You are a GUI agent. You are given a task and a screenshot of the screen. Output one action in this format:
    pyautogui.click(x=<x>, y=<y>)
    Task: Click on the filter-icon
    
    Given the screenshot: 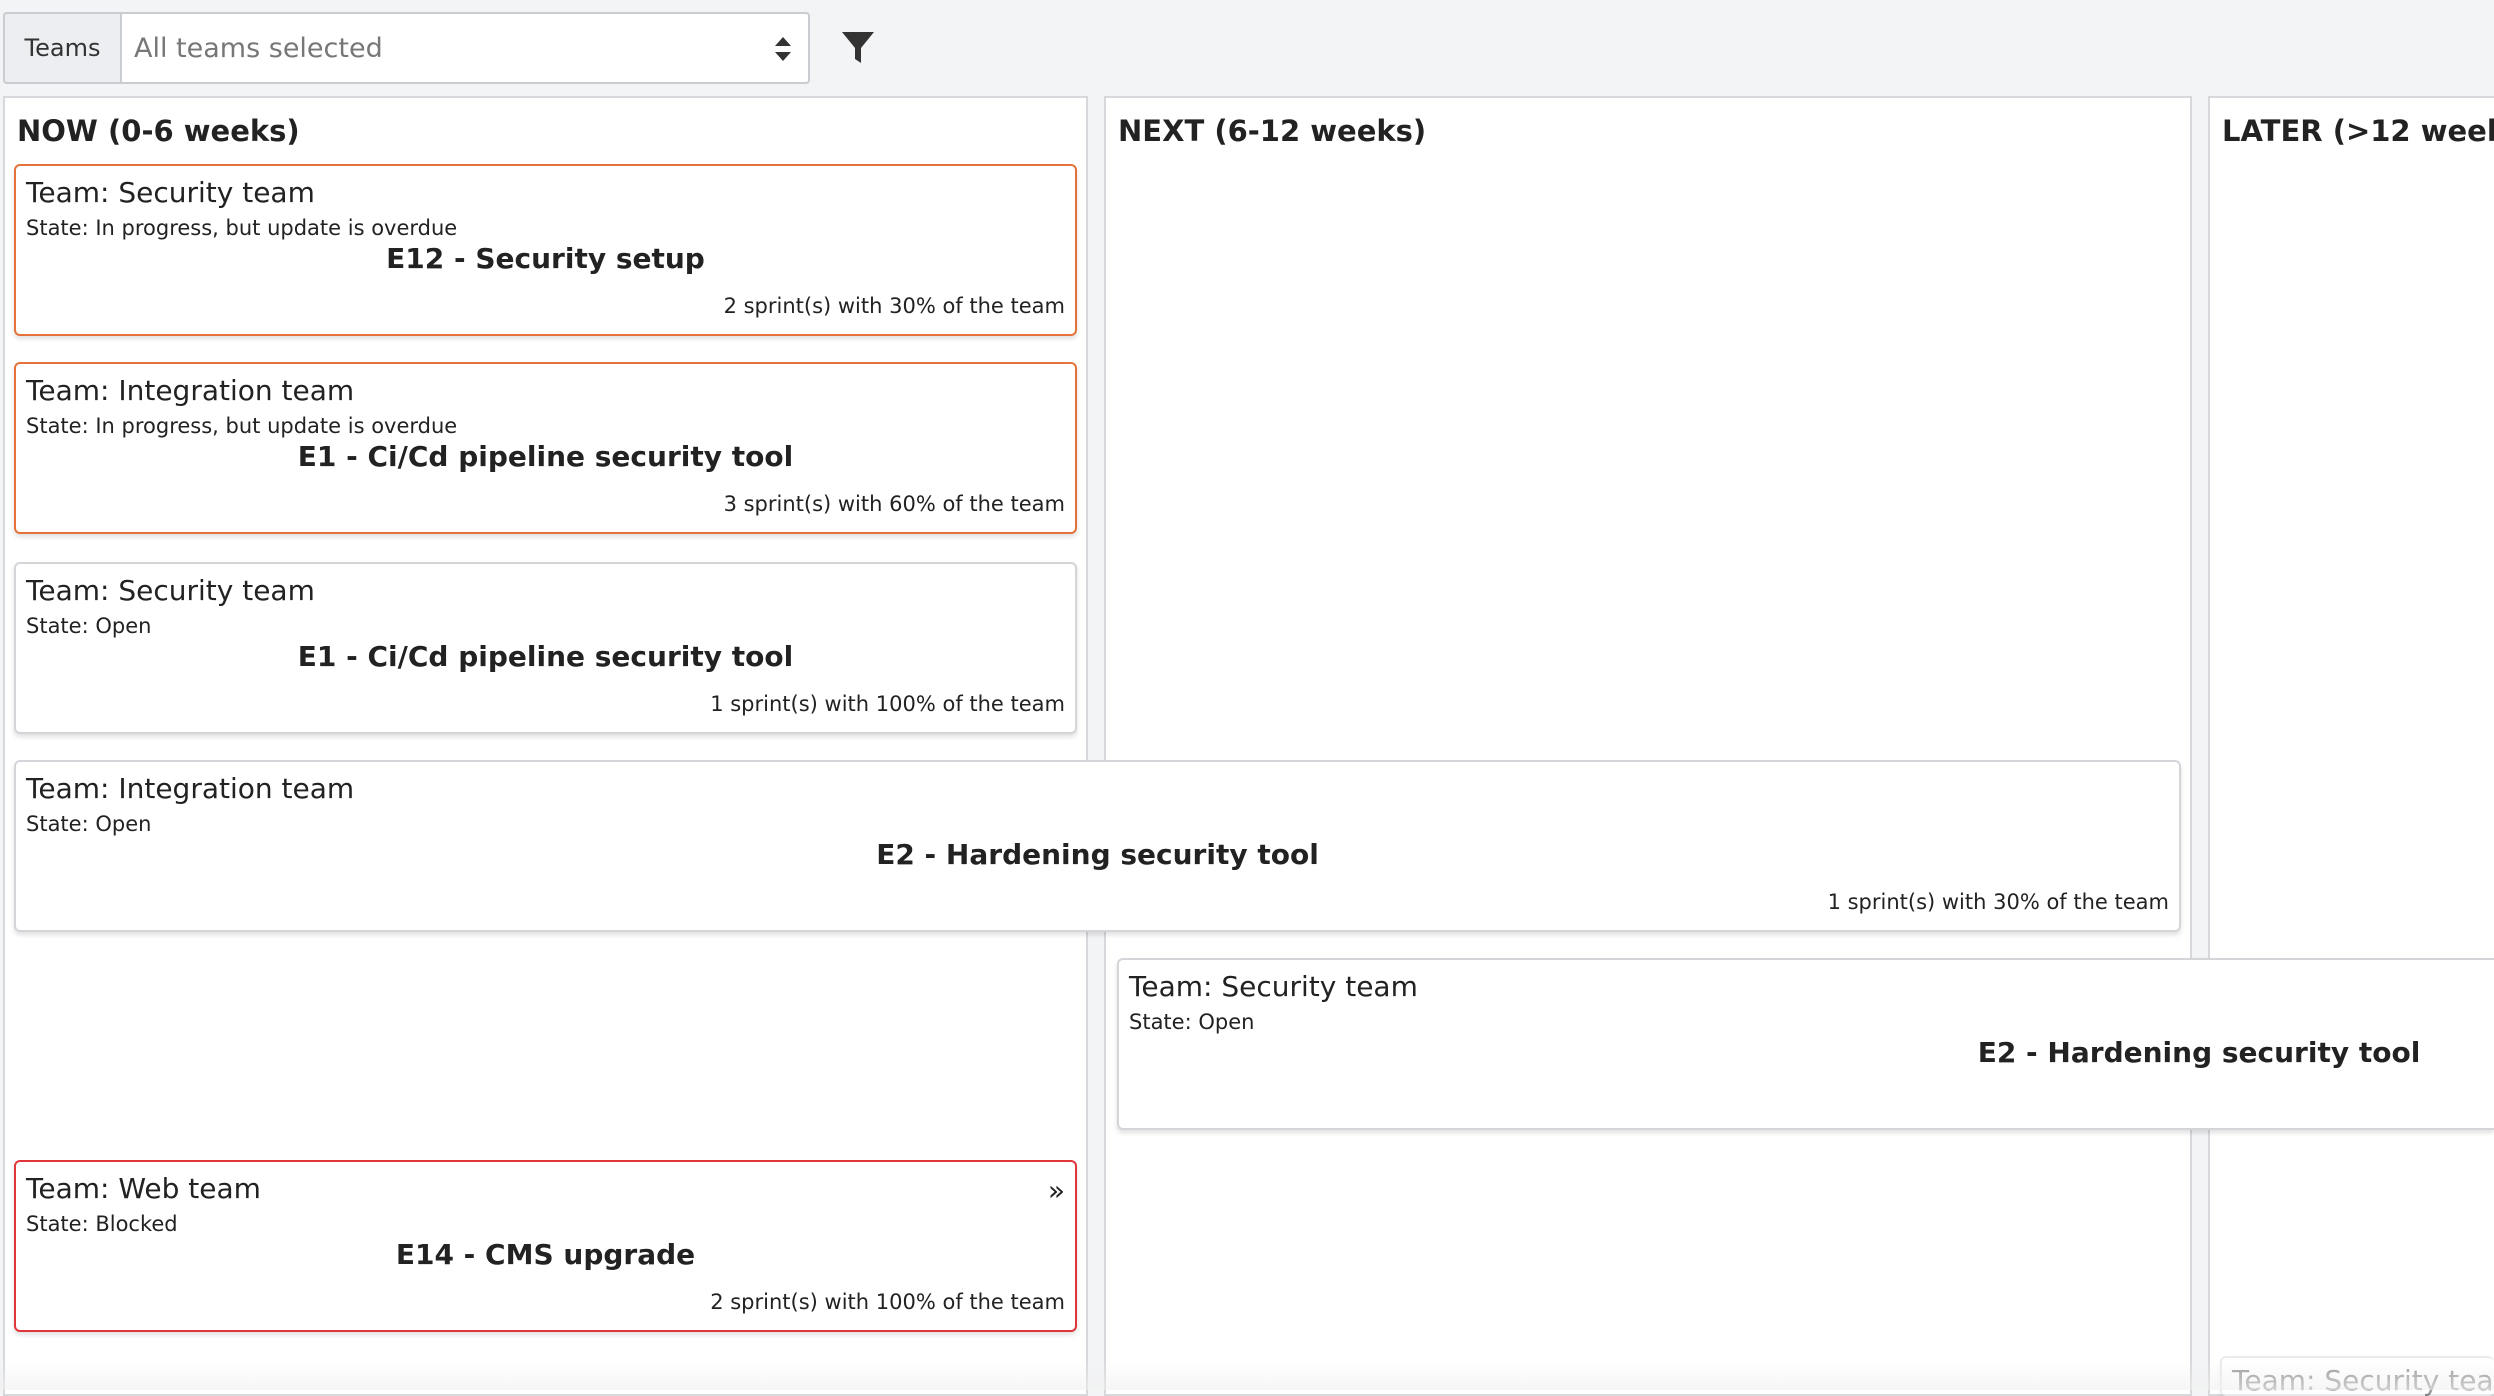 What is the action you would take?
    pyautogui.click(x=858, y=48)
    